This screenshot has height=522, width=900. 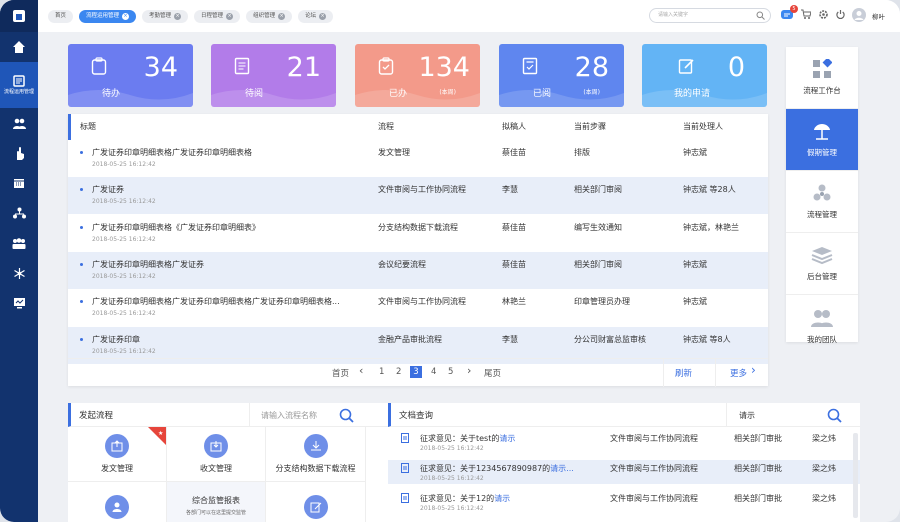 I want to click on settings-button, so click(x=823, y=15).